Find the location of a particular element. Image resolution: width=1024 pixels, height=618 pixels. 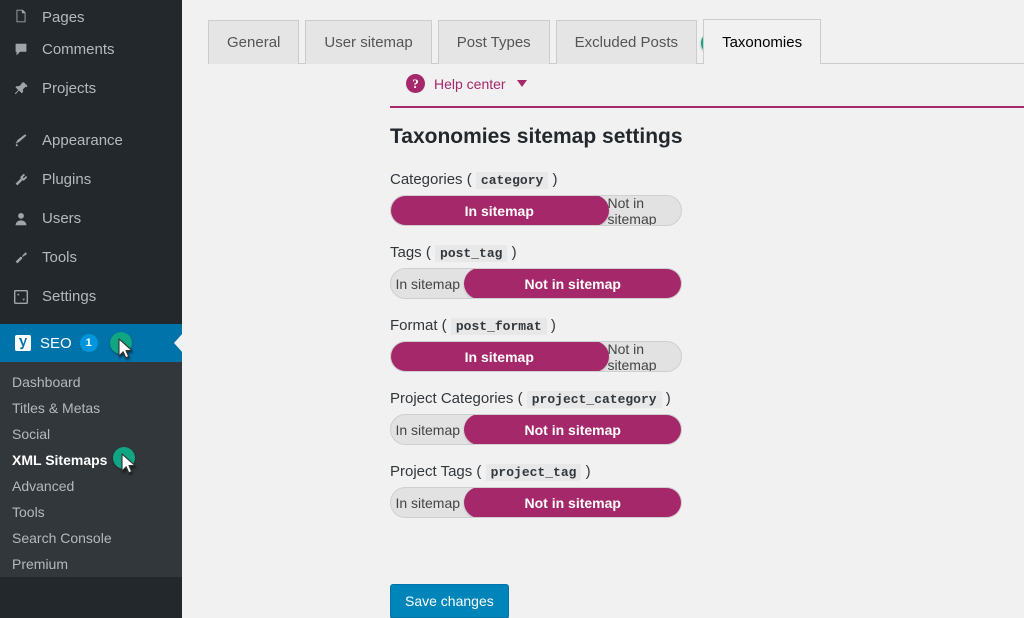

sidebar-item-label: Users is located at coordinates (62, 218).